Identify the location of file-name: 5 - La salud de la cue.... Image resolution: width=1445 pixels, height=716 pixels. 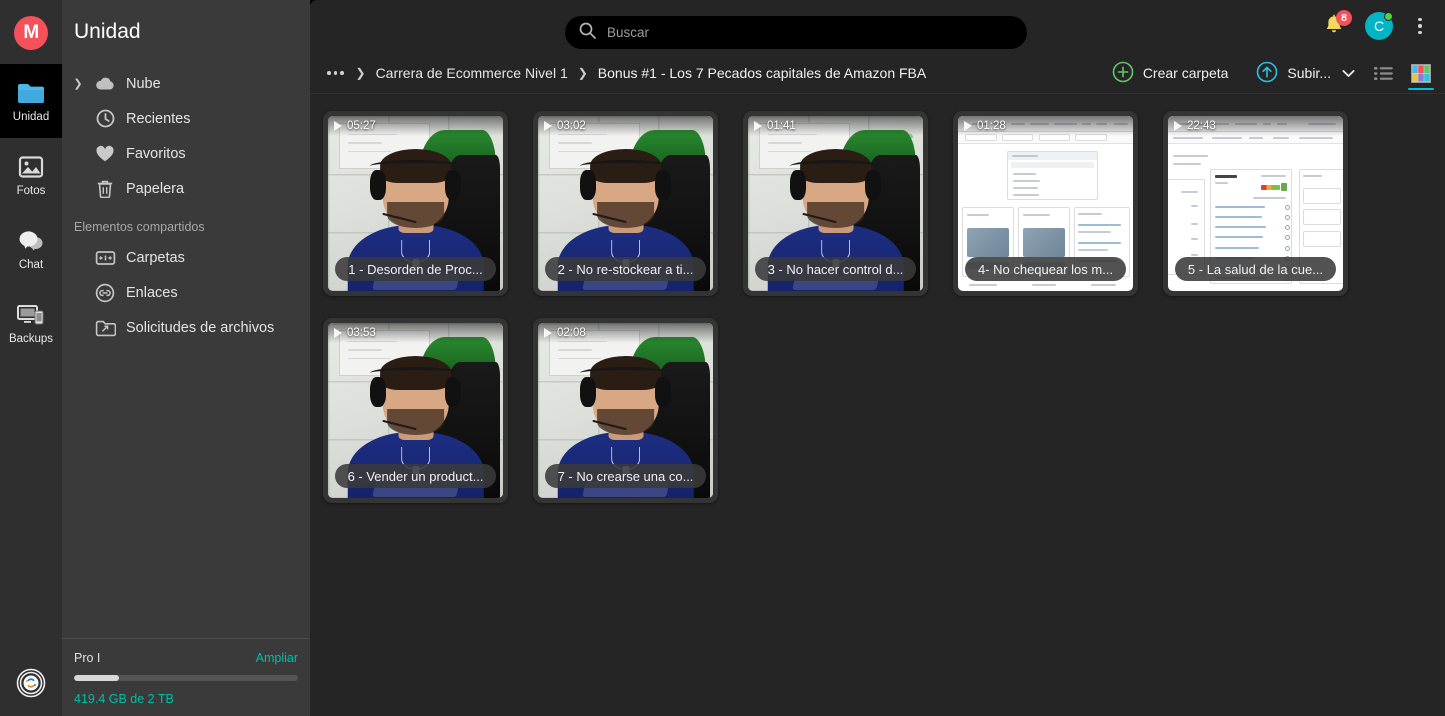
(1255, 269).